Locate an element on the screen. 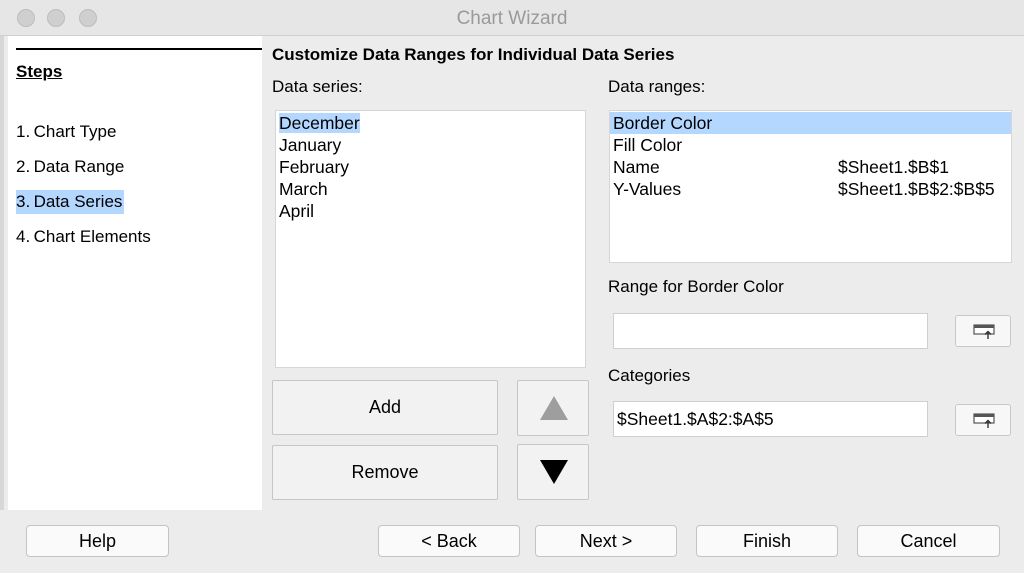 This screenshot has height=573, width=1024. triangle-down-icon is located at coordinates (554, 472).